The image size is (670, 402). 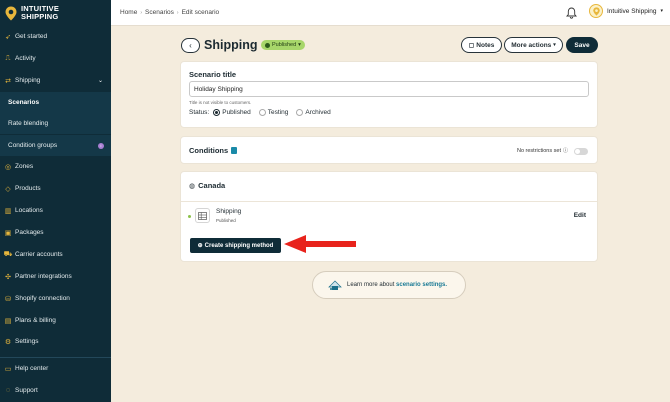 What do you see at coordinates (192, 186) in the screenshot?
I see `globe-icon: ◍` at bounding box center [192, 186].